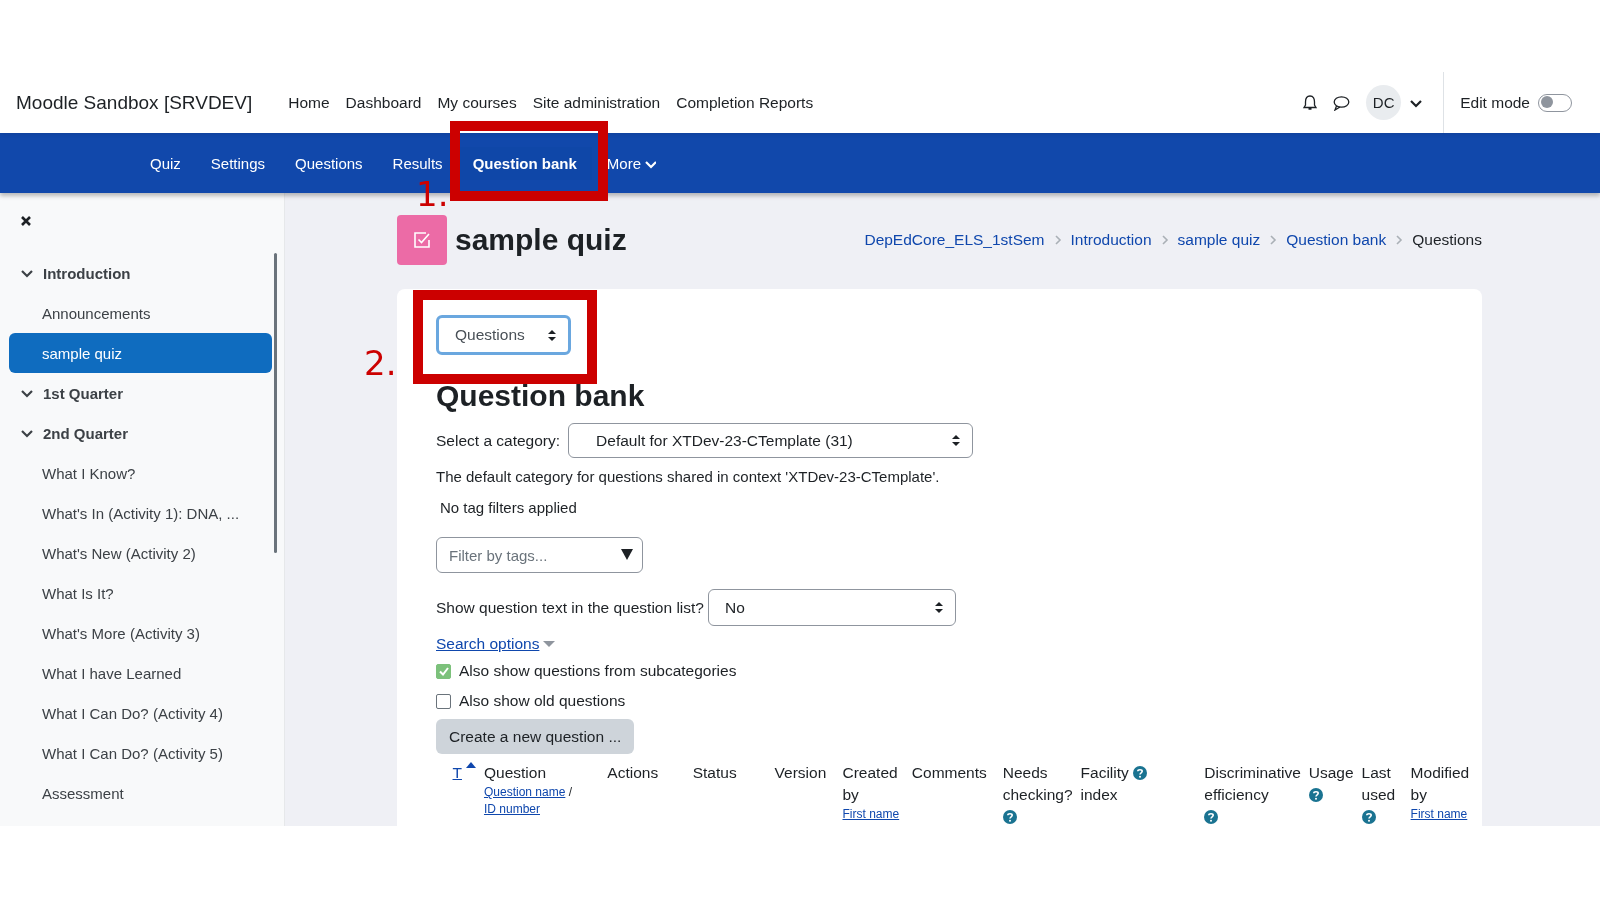 Image resolution: width=1600 pixels, height=900 pixels. I want to click on section-title: 2nd Quarter, so click(86, 433).